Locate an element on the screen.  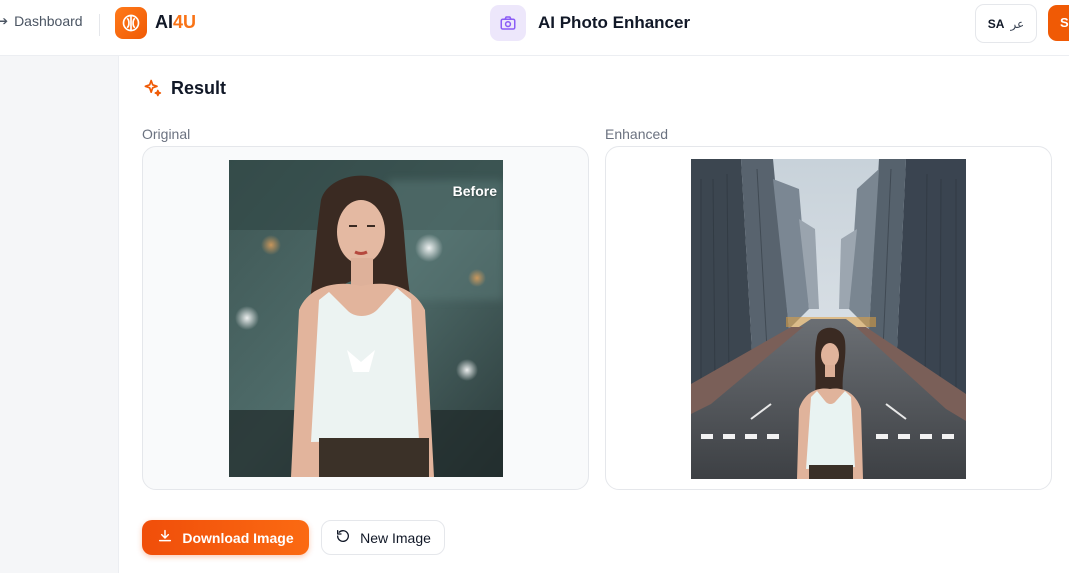
brand-suffix: 4U is located at coordinates (185, 22).